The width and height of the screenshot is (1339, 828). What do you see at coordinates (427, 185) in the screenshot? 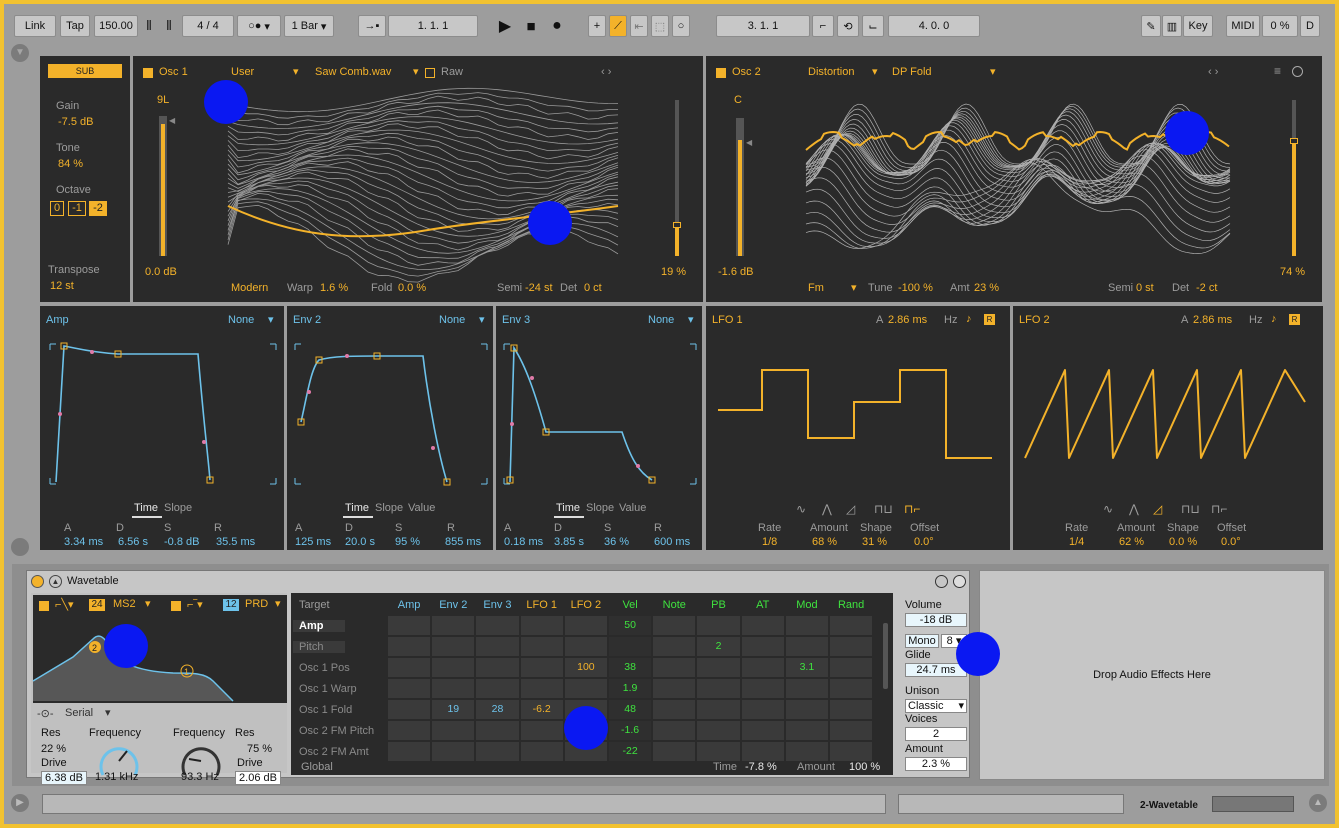
I see `osc1-wavetable-display` at bounding box center [427, 185].